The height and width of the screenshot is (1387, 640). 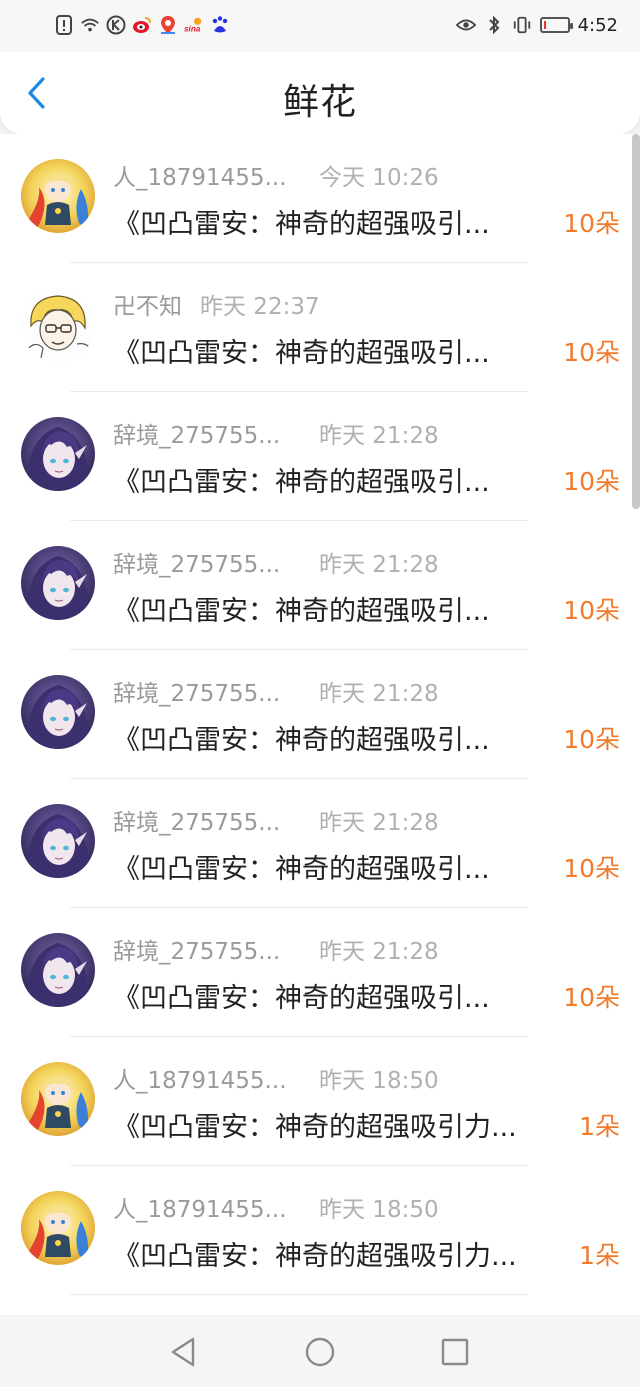 I want to click on weibo-icon, so click(x=142, y=25).